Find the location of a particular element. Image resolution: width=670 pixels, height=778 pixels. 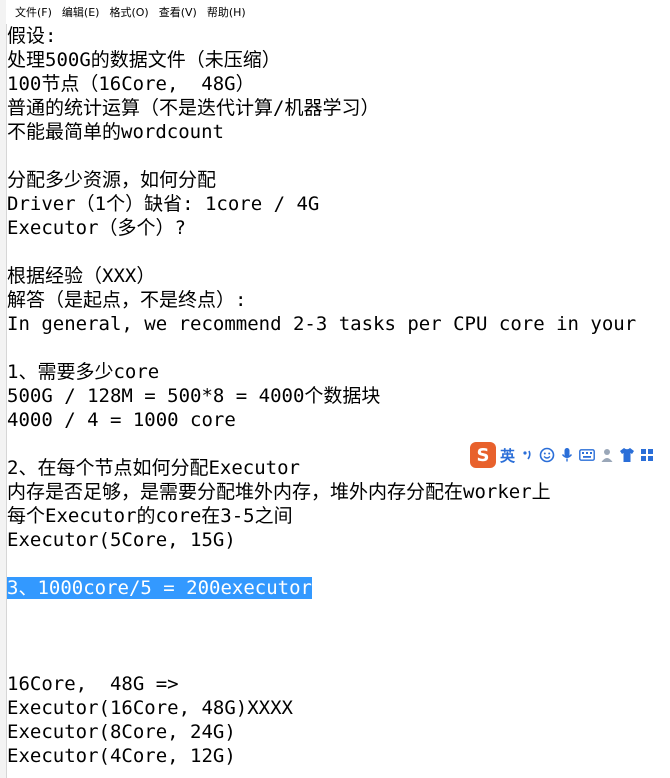

text-line: 2、在每个节点如何分配Executor is located at coordinates (153, 468).